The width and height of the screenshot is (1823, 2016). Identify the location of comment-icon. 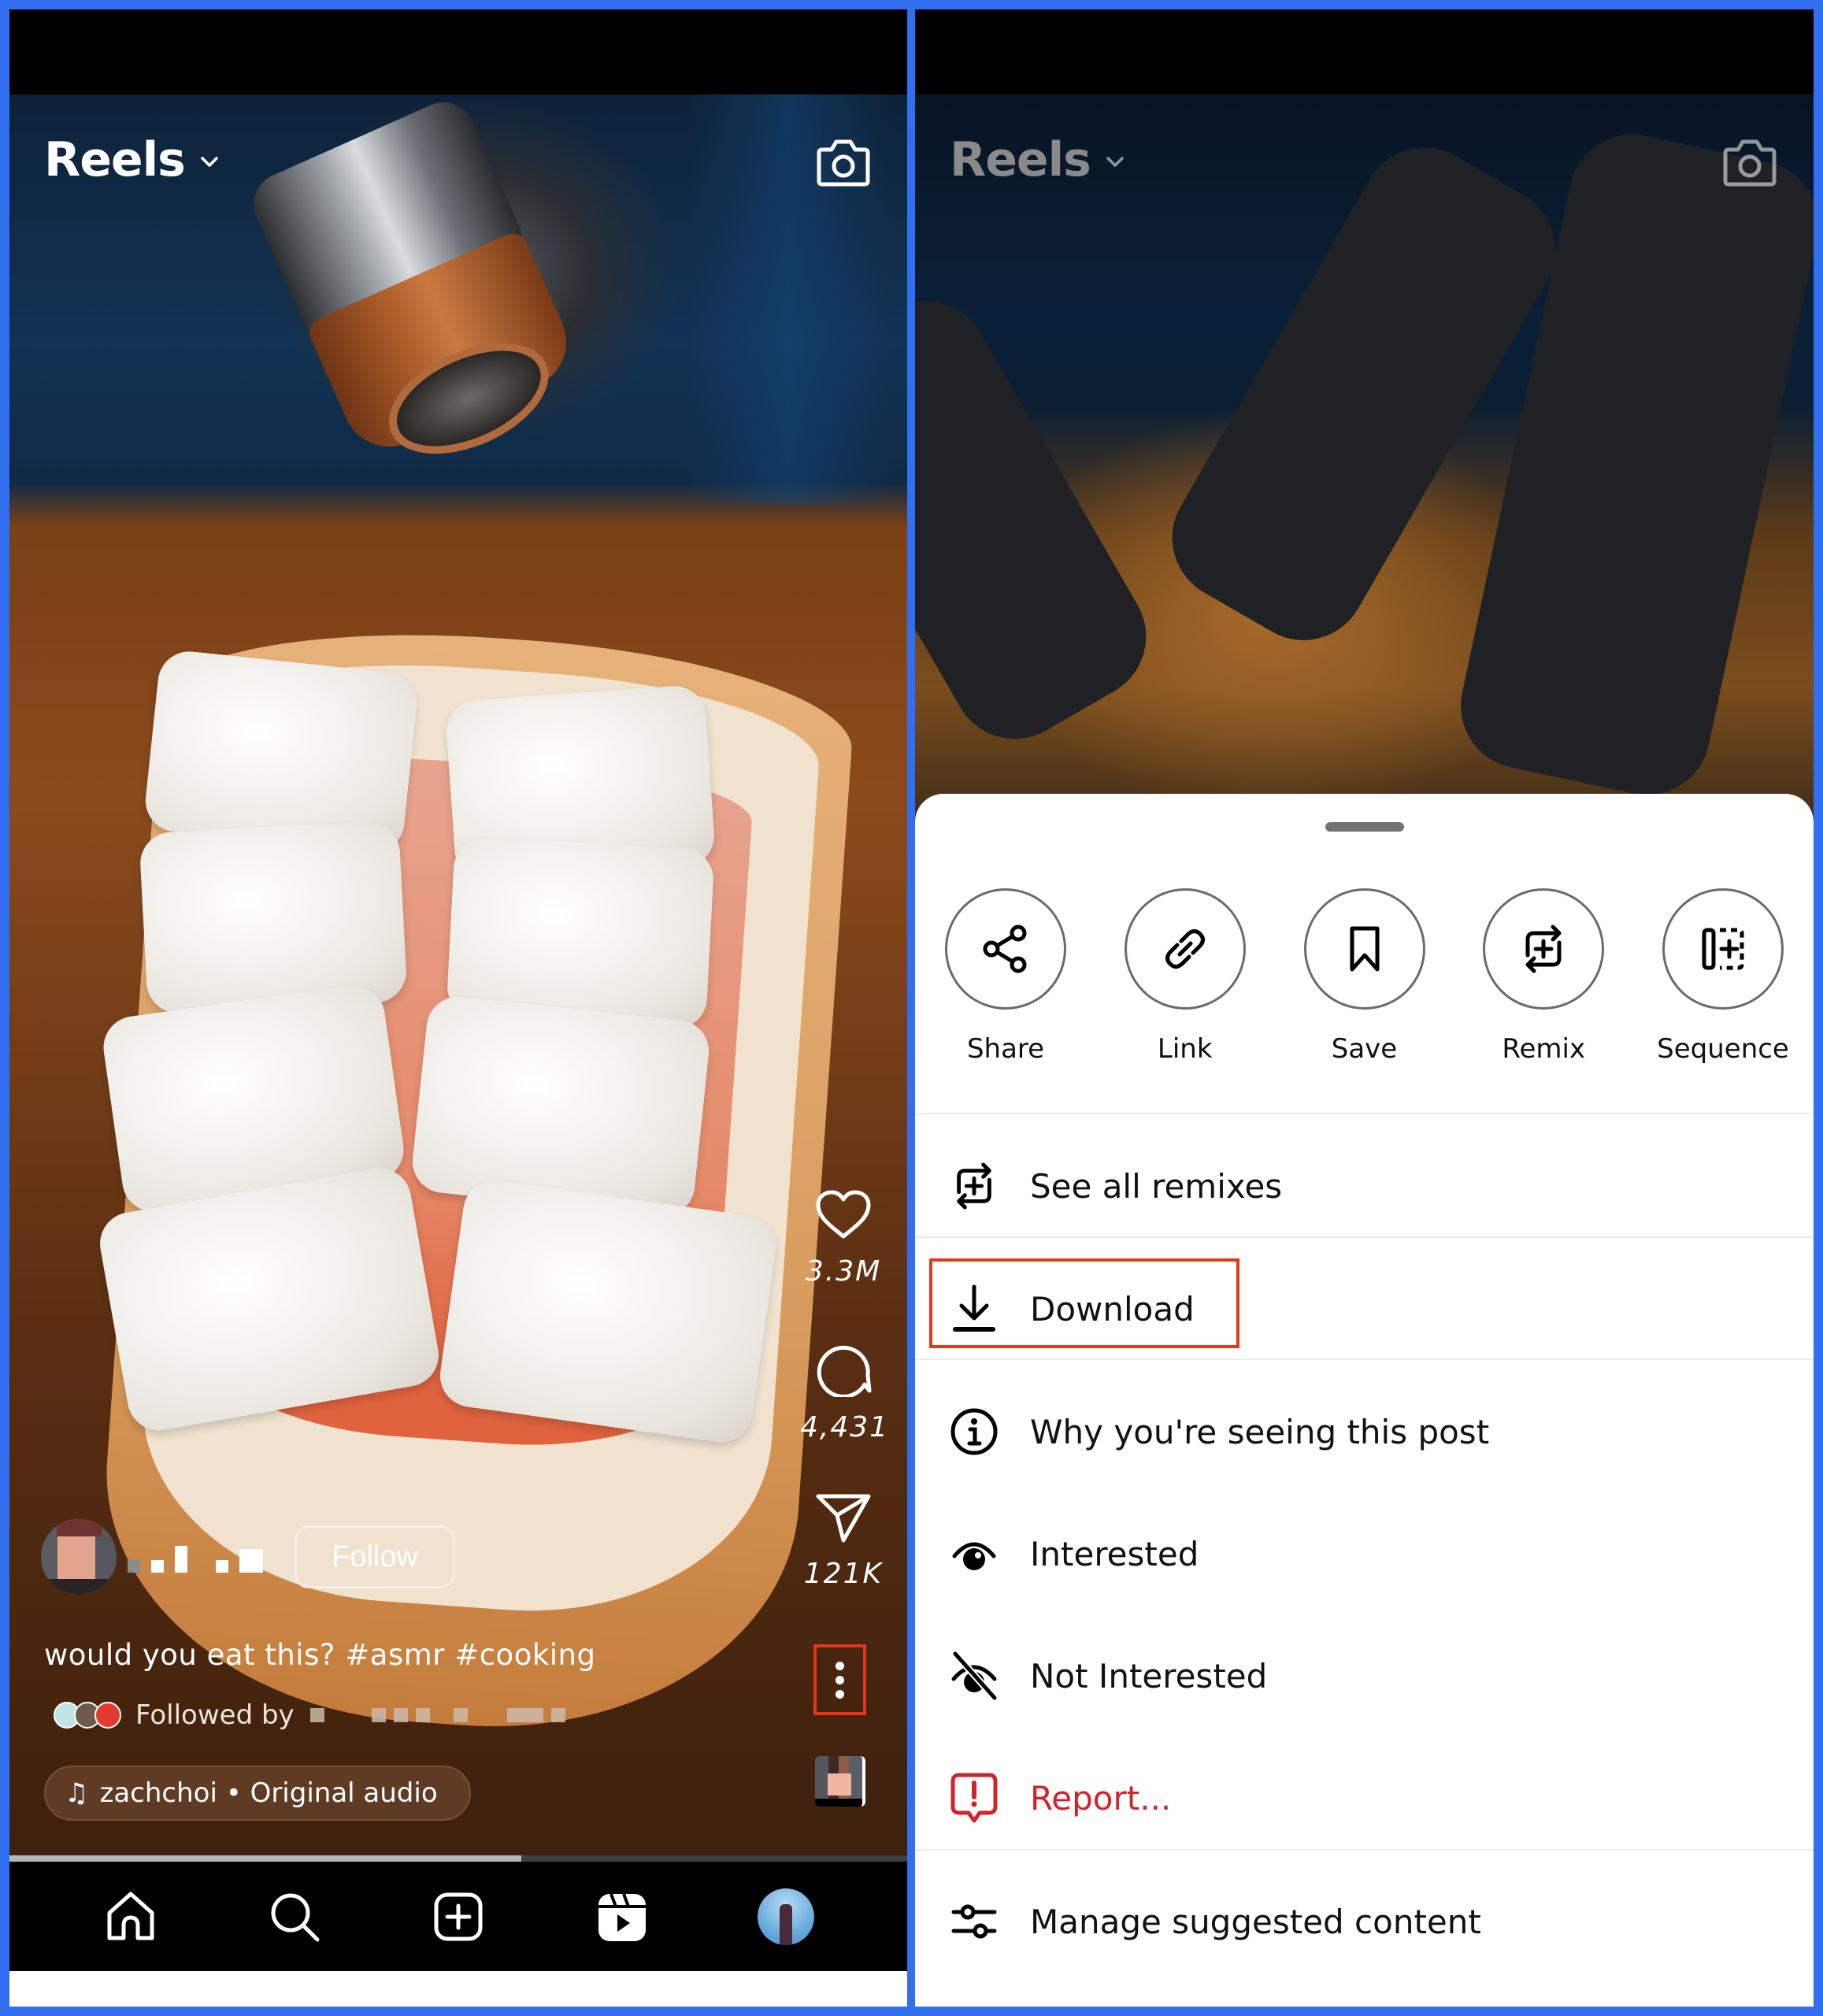
(844, 1371).